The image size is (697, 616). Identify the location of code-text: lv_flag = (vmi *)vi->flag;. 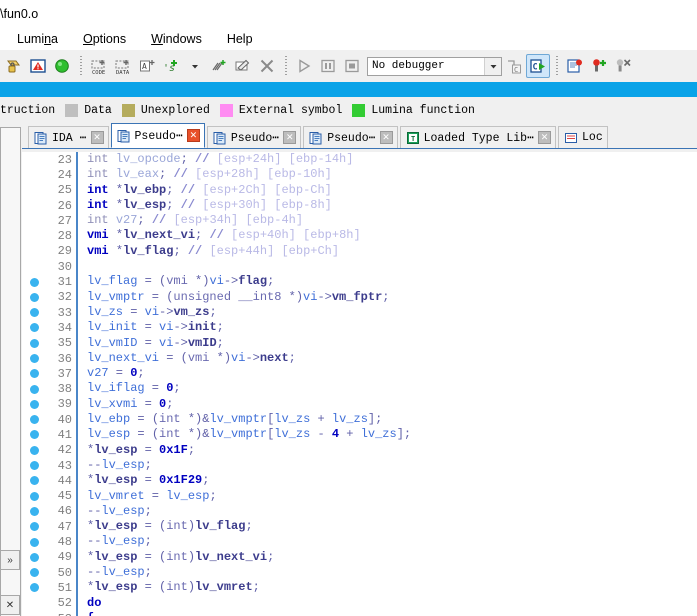
(176, 281).